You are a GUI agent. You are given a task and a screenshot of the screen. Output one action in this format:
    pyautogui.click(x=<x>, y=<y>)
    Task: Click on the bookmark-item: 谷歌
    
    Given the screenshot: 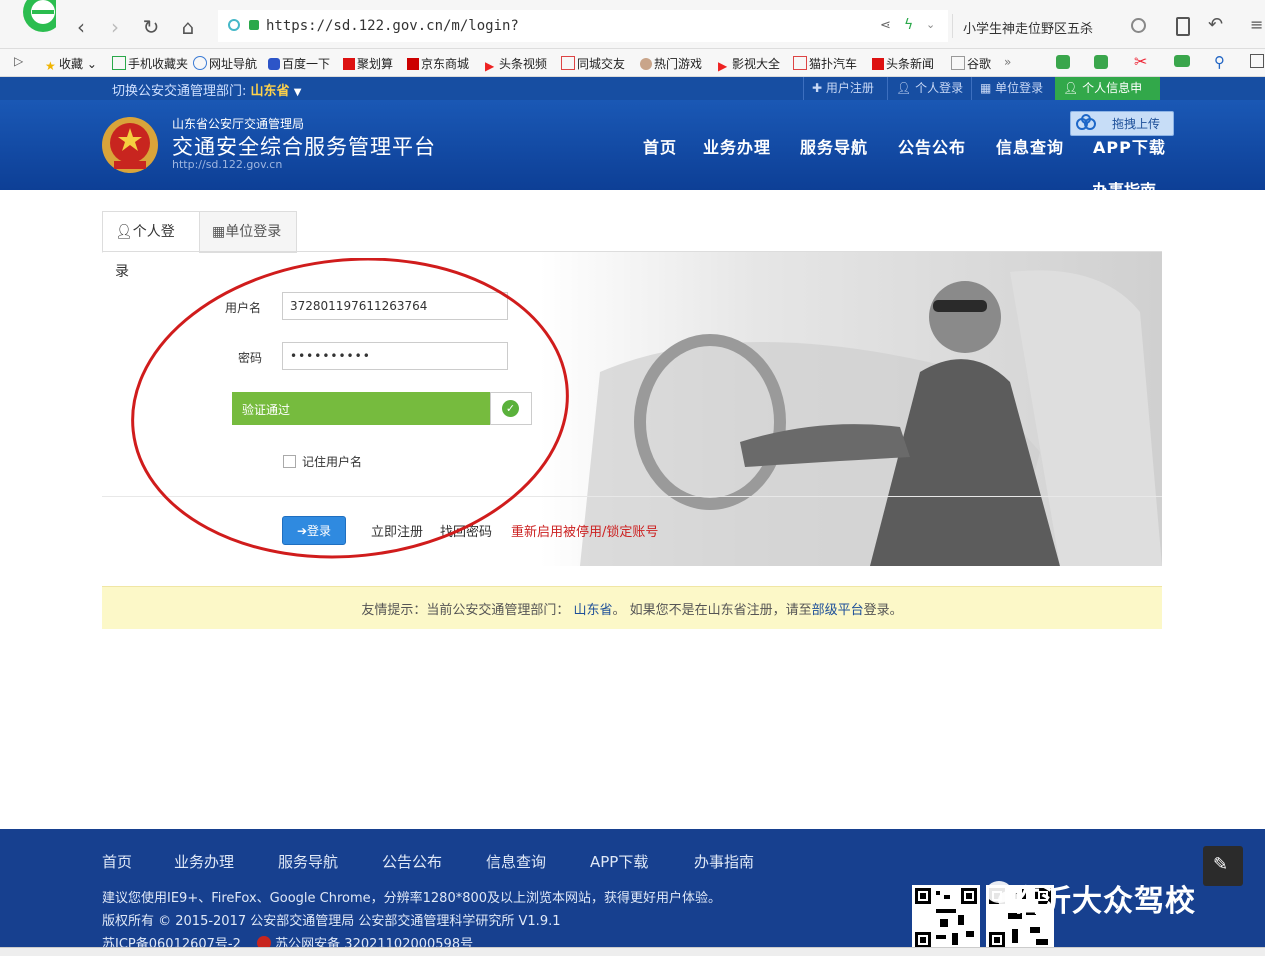 What is the action you would take?
    pyautogui.click(x=971, y=63)
    